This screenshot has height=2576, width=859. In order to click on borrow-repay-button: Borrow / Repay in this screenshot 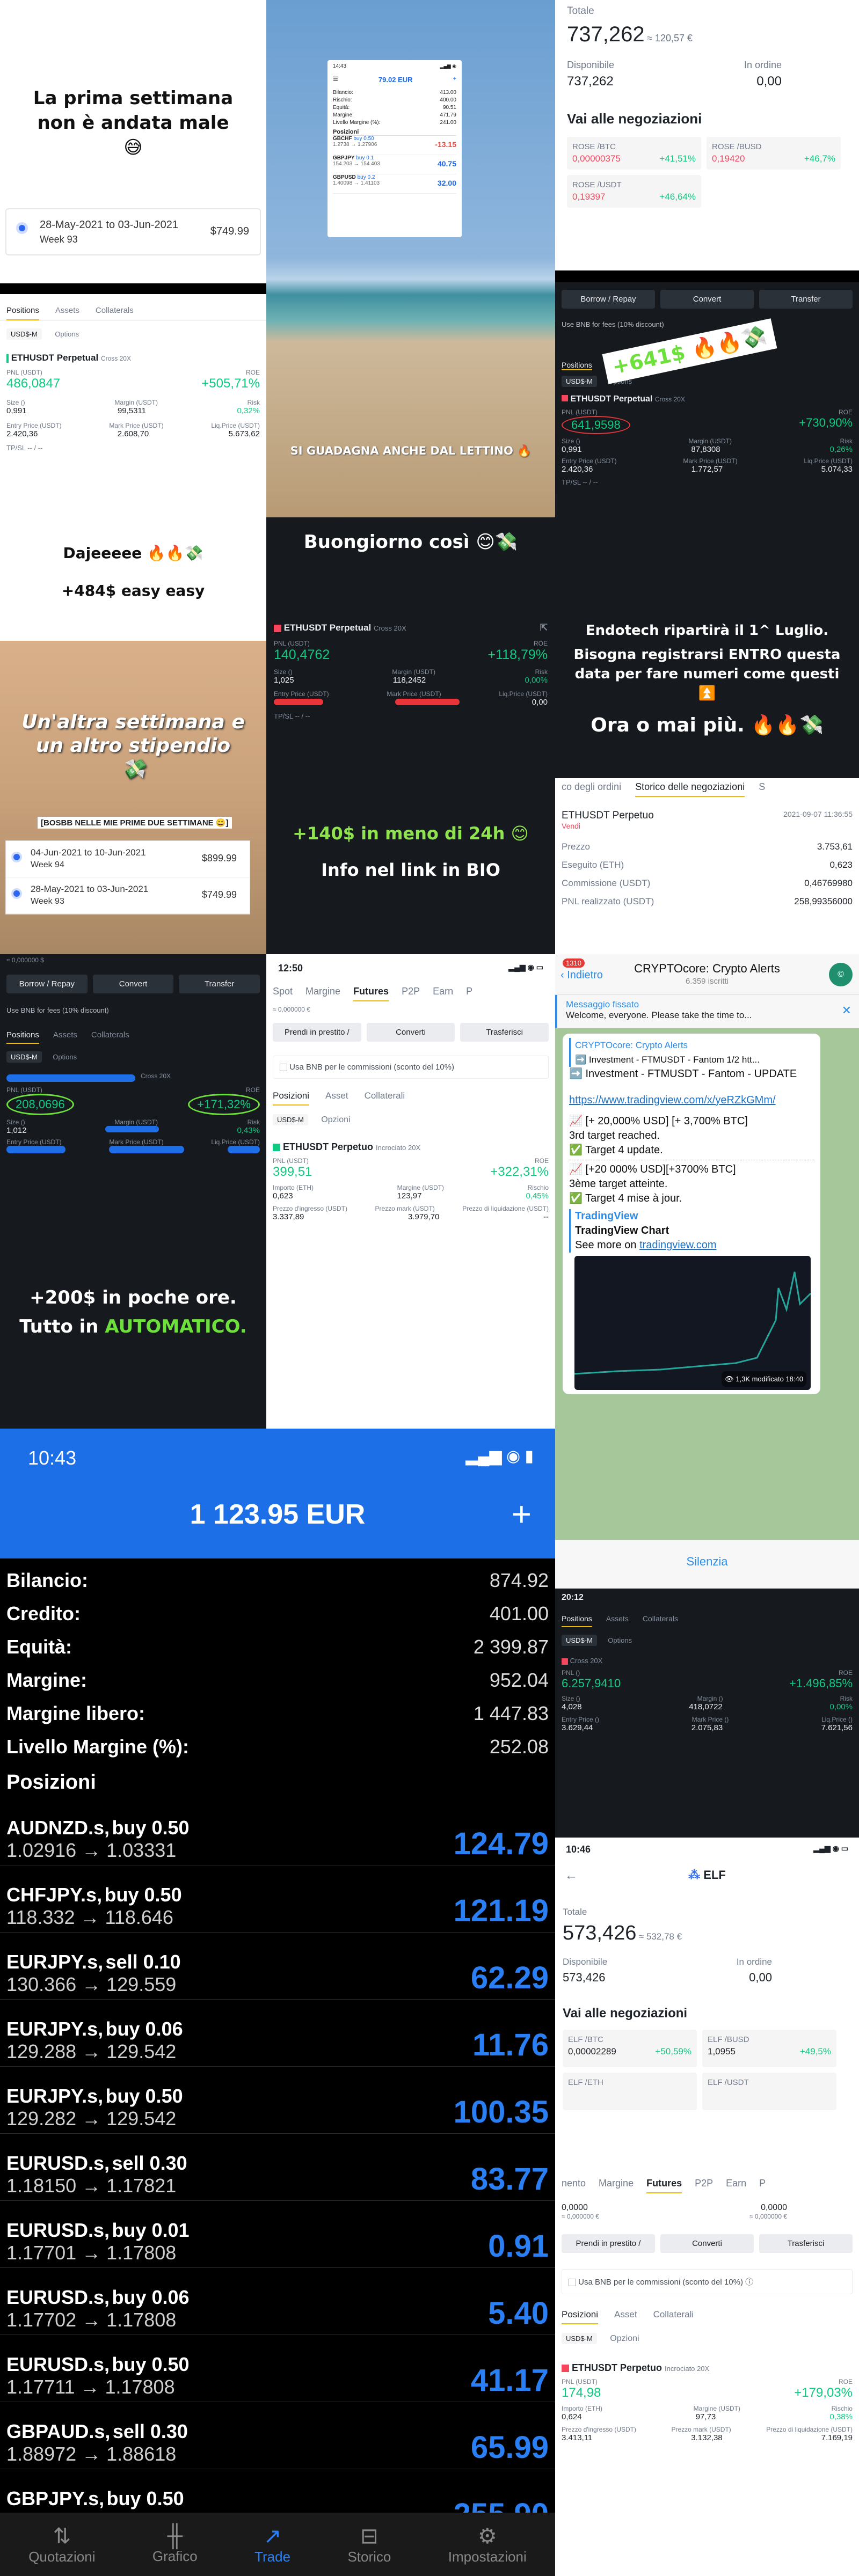, I will do `click(608, 299)`.